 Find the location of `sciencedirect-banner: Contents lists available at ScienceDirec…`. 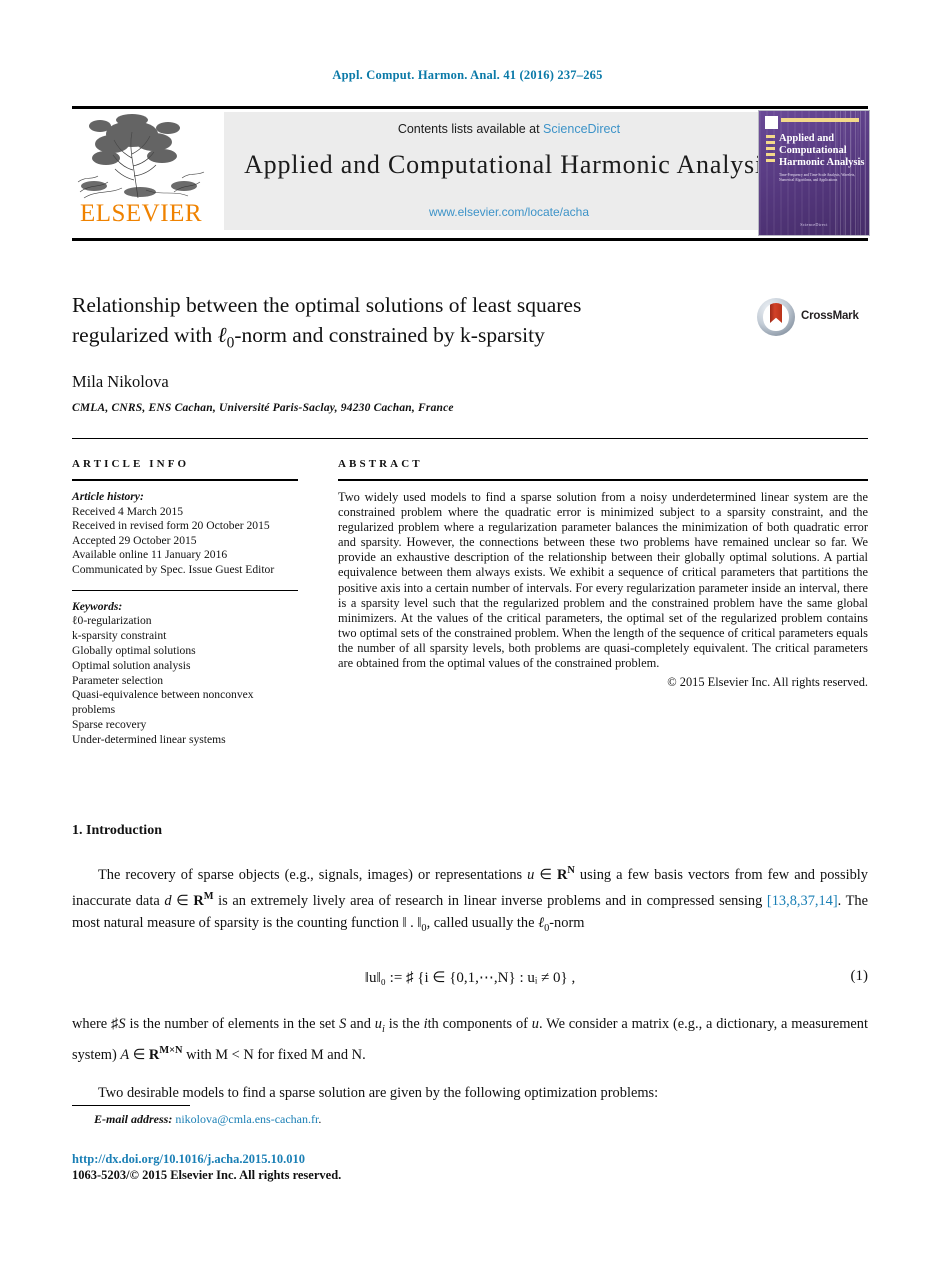

sciencedirect-banner: Contents lists available at ScienceDirec… is located at coordinates (509, 171).